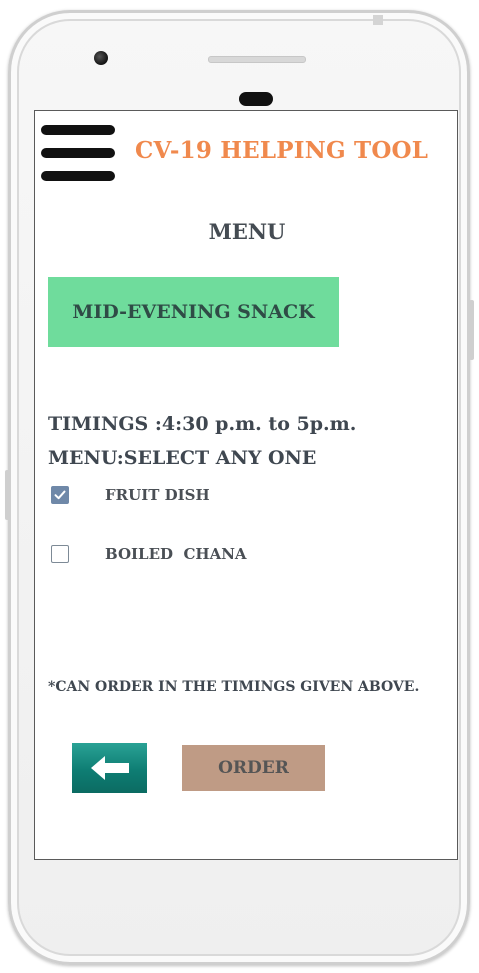 Image resolution: width=479 pixels, height=973 pixels. Describe the element at coordinates (471, 330) in the screenshot. I see `side-button-right` at that location.